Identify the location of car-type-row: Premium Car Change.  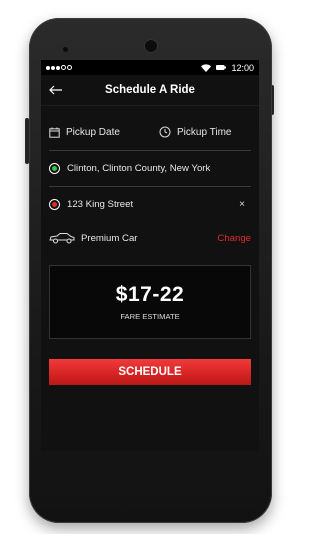
(150, 238).